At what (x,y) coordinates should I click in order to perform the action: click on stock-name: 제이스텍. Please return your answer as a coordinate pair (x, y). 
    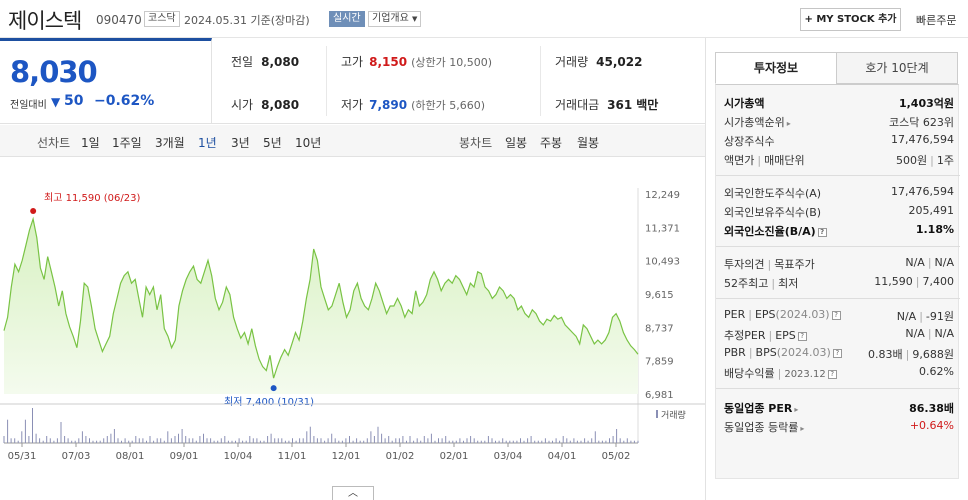
    Looking at the image, I should click on (45, 21).